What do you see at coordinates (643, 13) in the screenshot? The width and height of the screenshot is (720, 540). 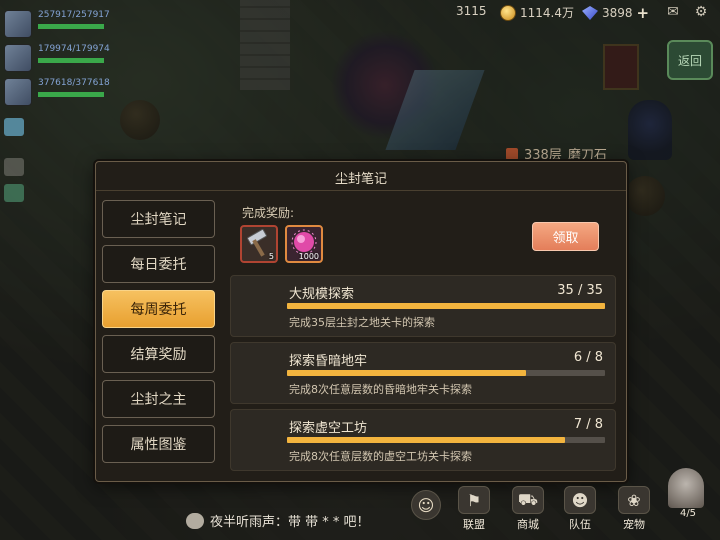 I see `add-gem-button: +` at bounding box center [643, 13].